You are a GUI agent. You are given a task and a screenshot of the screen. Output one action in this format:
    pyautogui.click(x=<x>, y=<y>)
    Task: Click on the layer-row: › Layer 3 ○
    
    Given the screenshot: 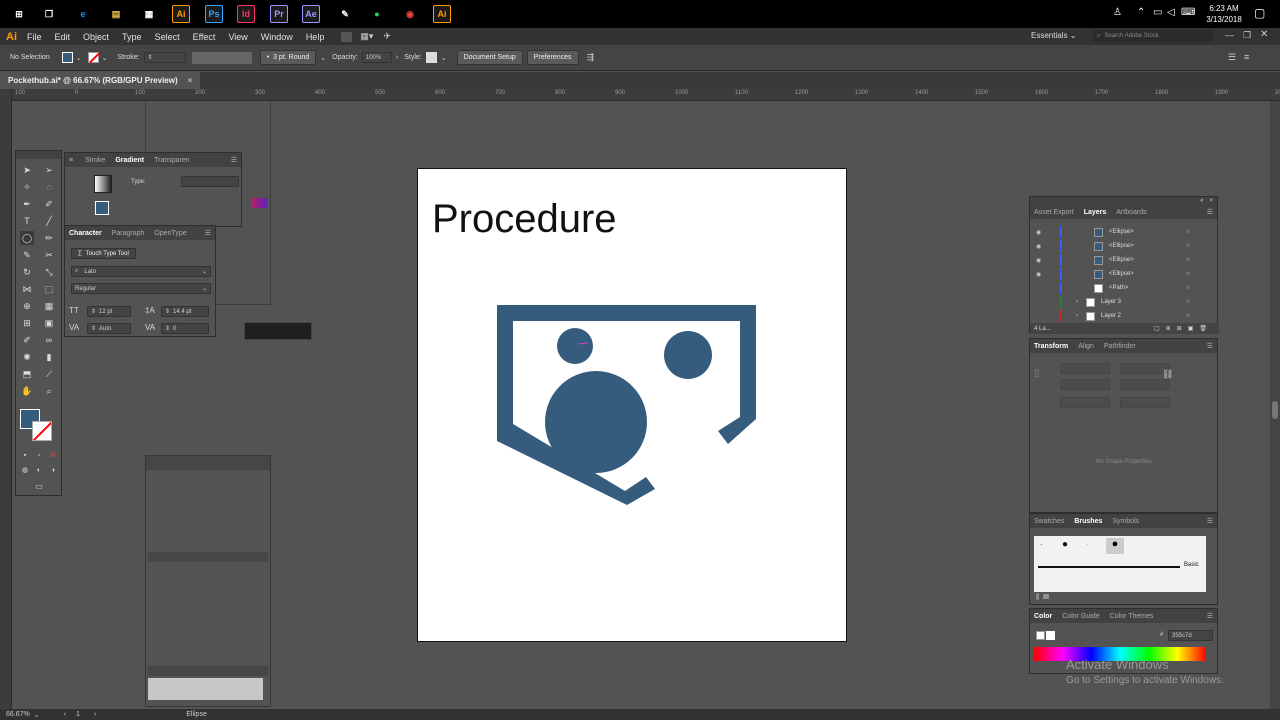 What is the action you would take?
    pyautogui.click(x=1122, y=302)
    